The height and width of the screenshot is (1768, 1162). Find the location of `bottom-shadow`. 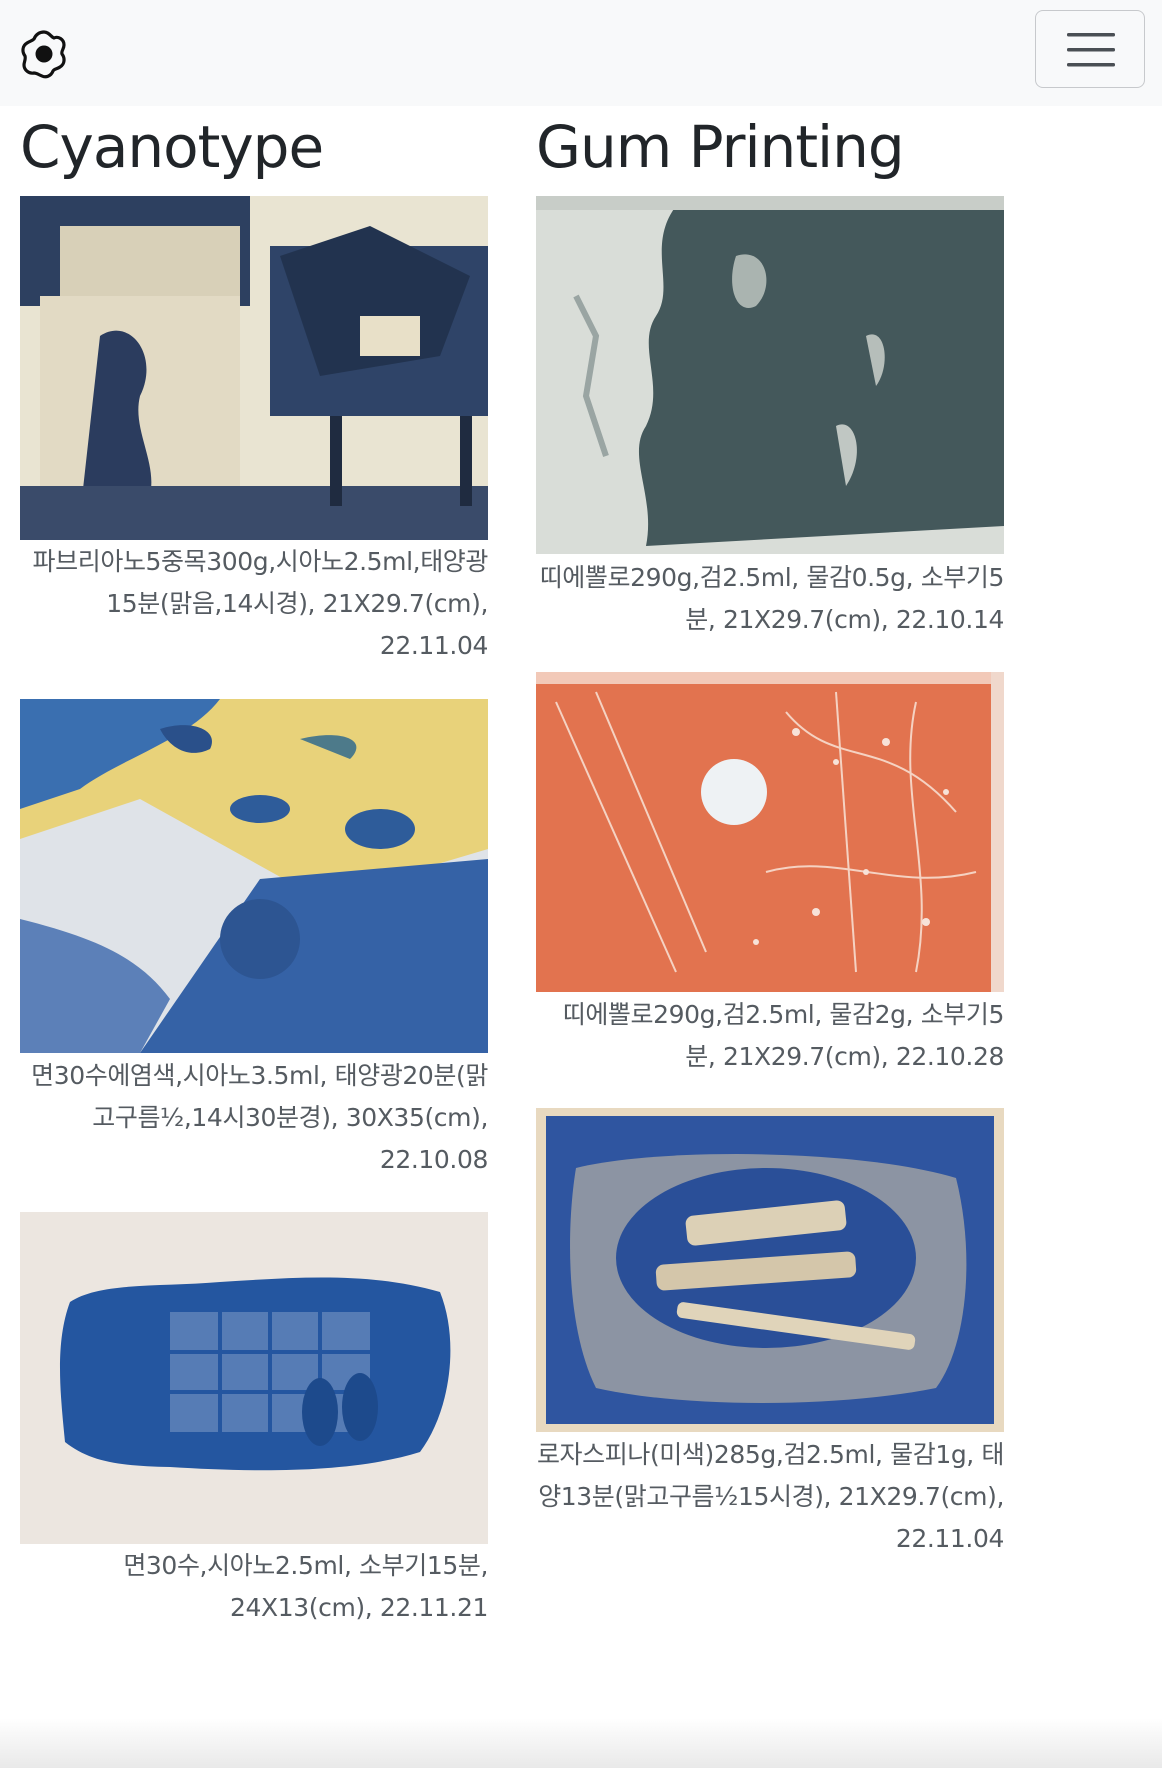

bottom-shadow is located at coordinates (581, 1743).